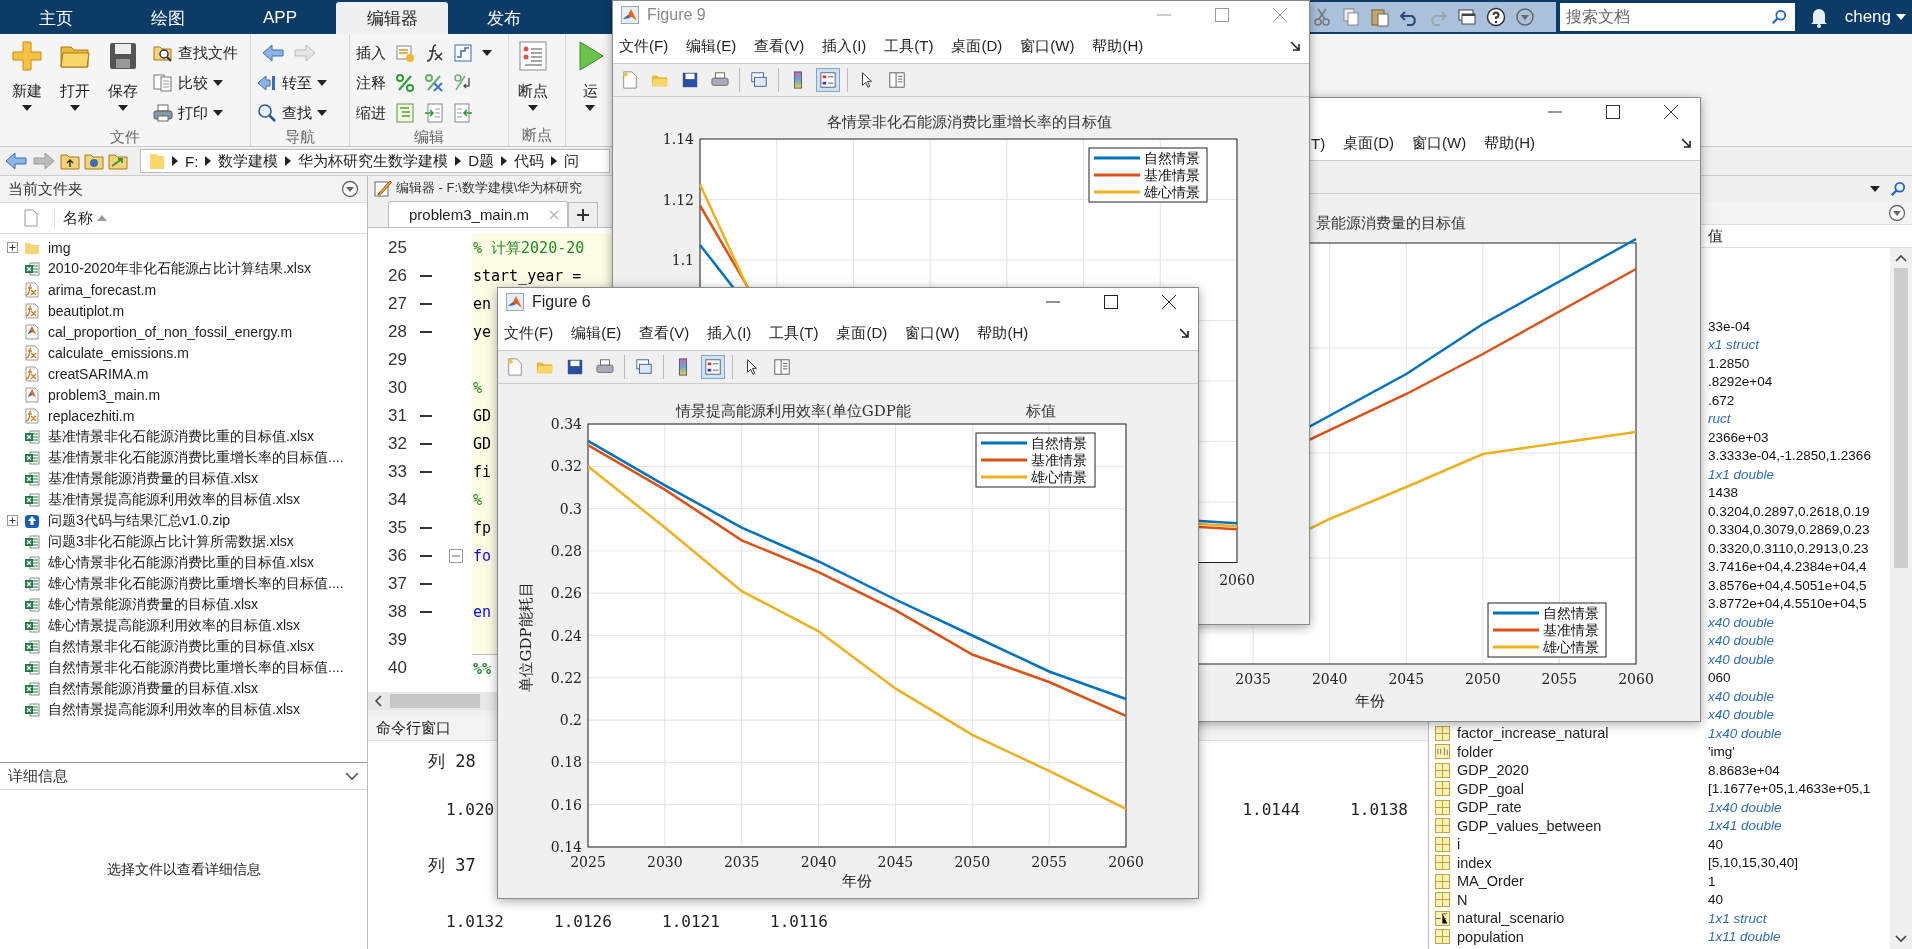  Describe the element at coordinates (181, 646) in the screenshot. I see `file-name: 自然情景非化石能源消费比重的目标值.xlsx` at that location.